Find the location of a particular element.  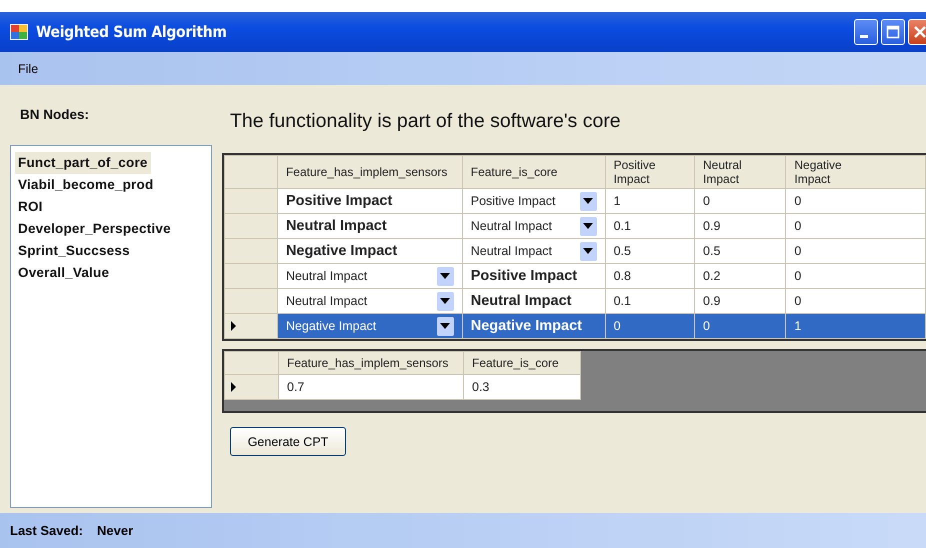

column-header: Neutral Impact is located at coordinates (740, 172).